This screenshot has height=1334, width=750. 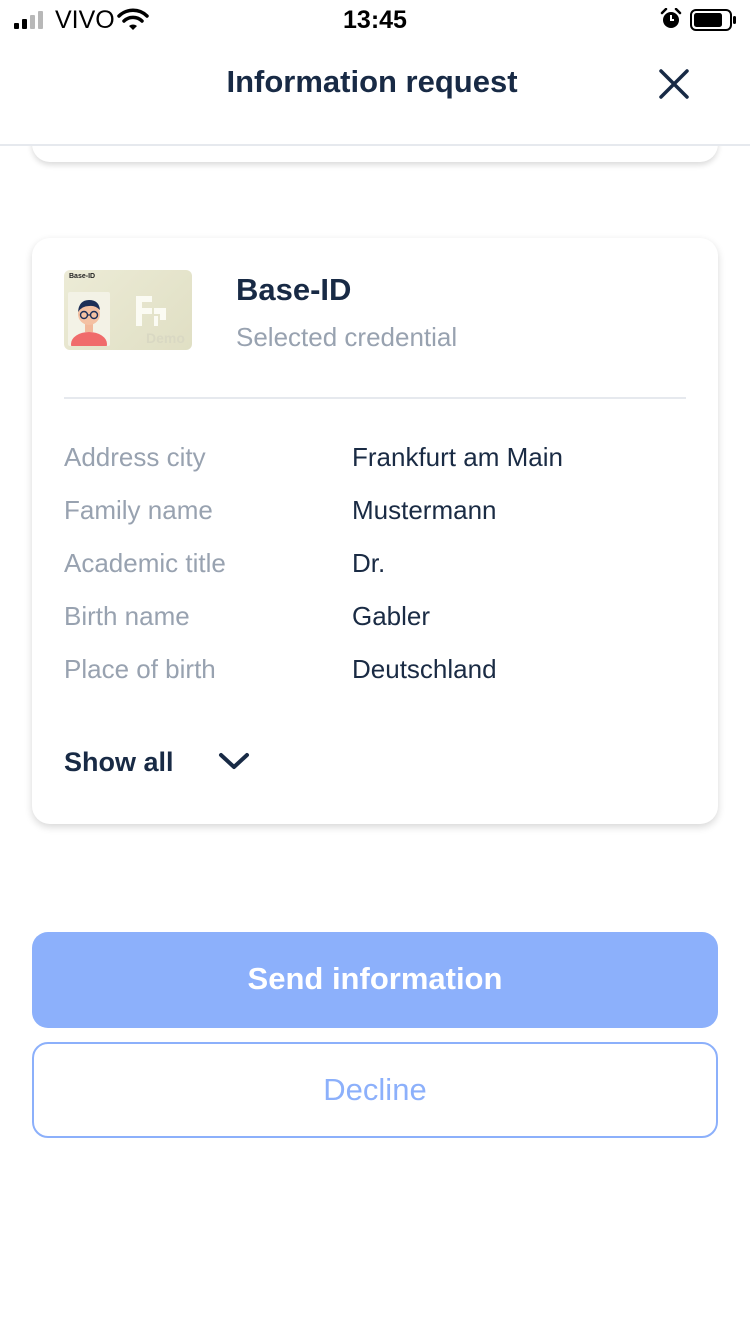 I want to click on header: Information request, so click(x=375, y=93).